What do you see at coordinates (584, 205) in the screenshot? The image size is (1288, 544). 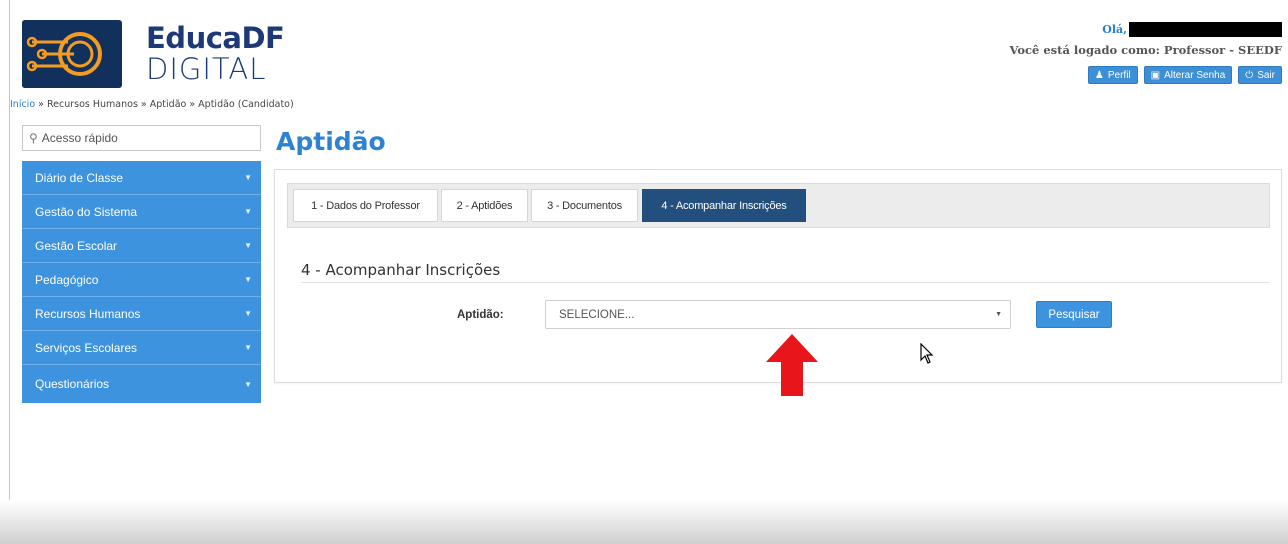 I see `tab-documentos: 3 - Documentos` at bounding box center [584, 205].